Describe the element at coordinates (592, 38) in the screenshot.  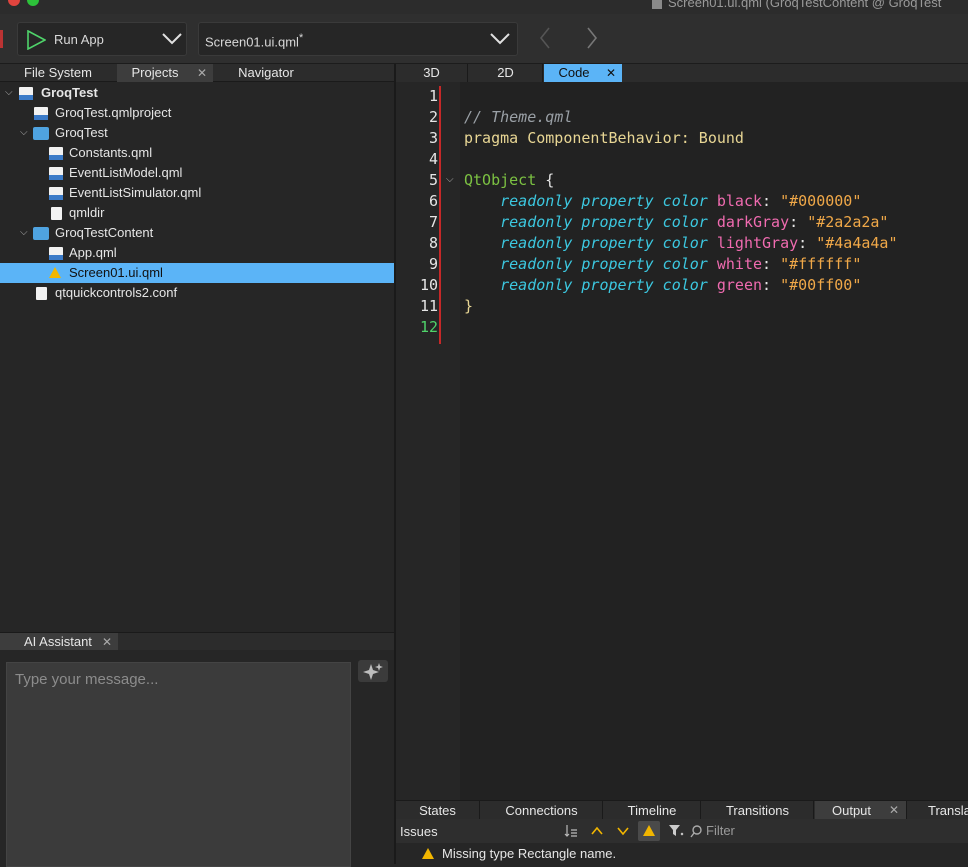
I see `forward-arrow-icon` at that location.